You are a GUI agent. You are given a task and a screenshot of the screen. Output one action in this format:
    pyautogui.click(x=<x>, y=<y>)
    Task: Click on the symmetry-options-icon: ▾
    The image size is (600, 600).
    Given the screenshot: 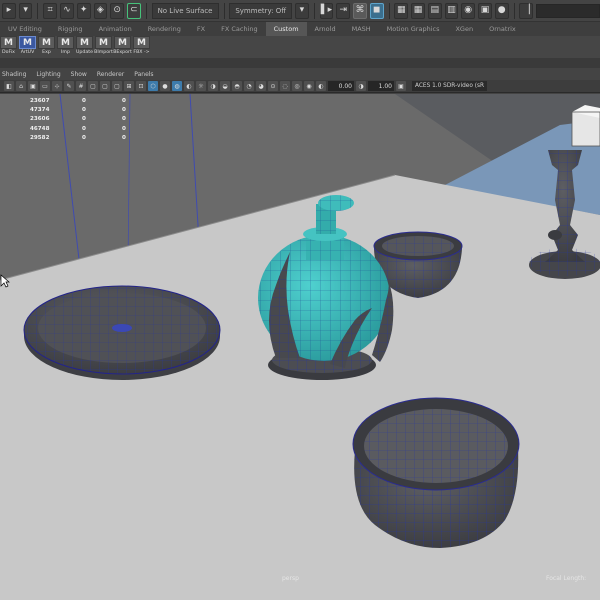 What is the action you would take?
    pyautogui.click(x=302, y=10)
    